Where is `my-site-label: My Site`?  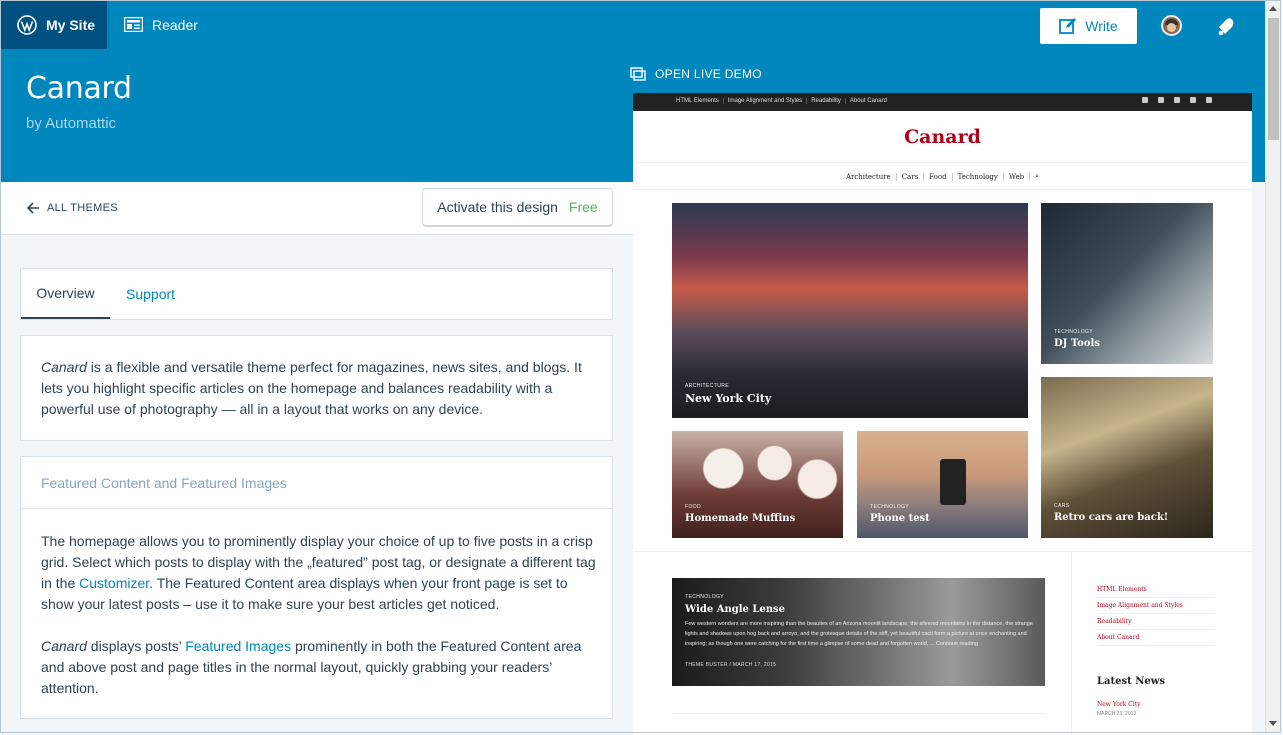 my-site-label: My Site is located at coordinates (71, 24).